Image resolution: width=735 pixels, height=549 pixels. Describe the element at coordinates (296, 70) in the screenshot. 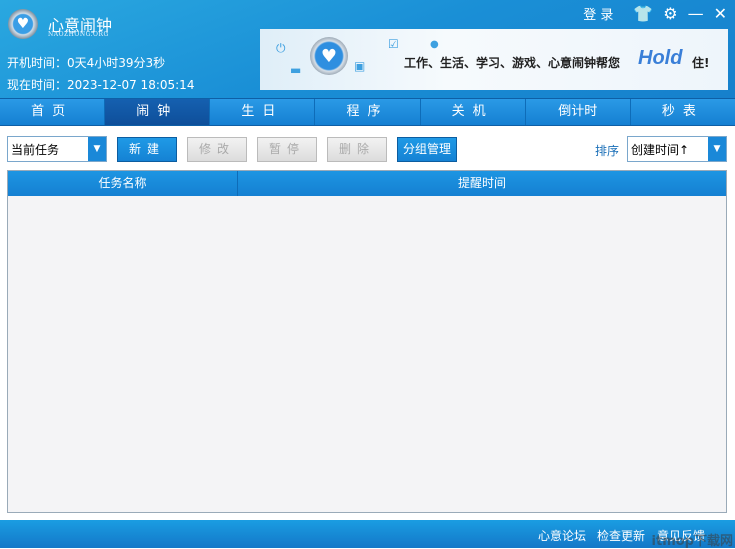

I see `stamp-icon: ▬` at that location.